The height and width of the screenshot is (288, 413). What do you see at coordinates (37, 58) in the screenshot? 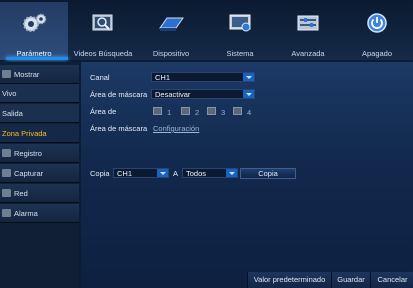
I see `active-tab-indicator` at bounding box center [37, 58].